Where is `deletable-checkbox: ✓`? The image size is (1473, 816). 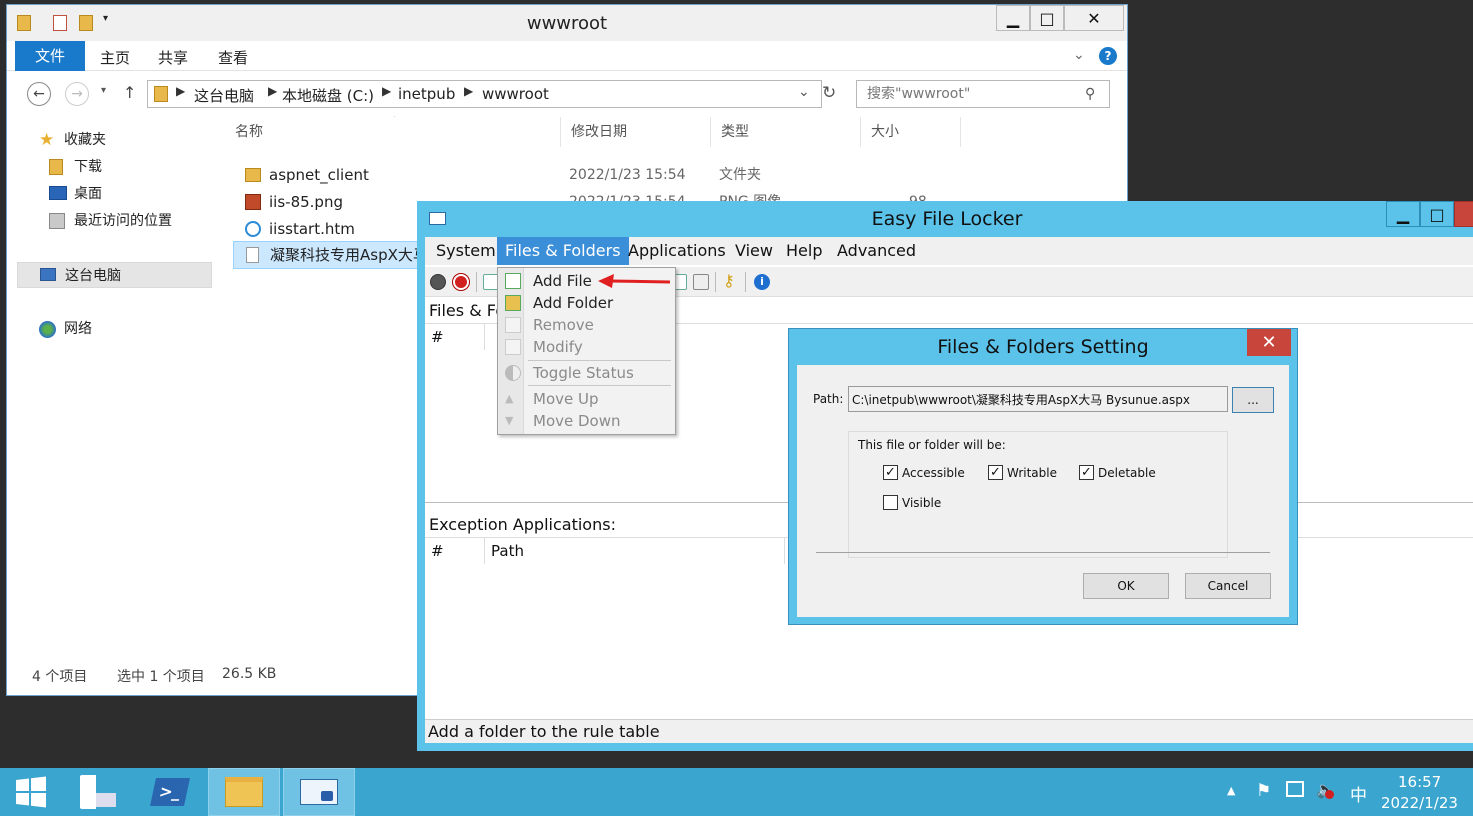
deletable-checkbox: ✓ is located at coordinates (1086, 472).